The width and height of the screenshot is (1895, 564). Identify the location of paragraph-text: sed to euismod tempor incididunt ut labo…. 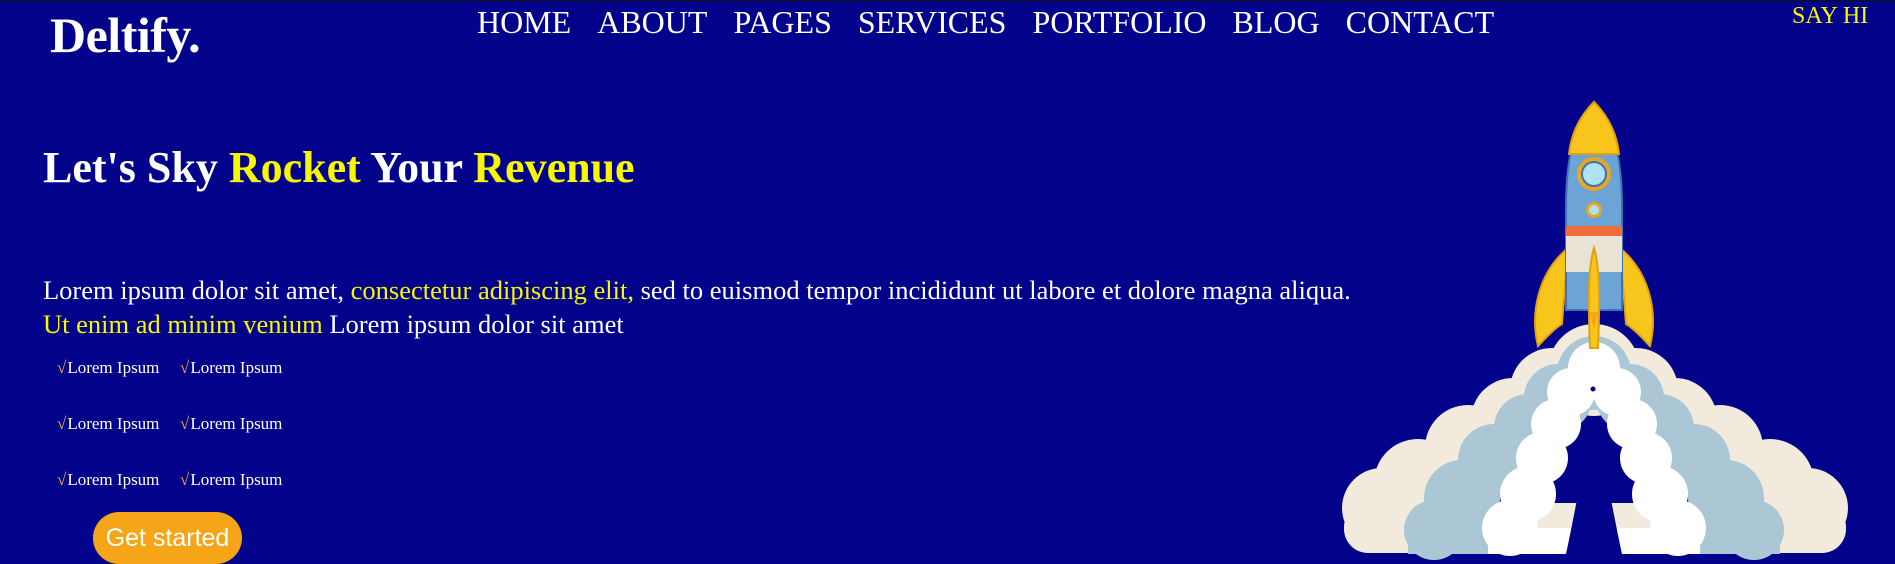
(992, 290).